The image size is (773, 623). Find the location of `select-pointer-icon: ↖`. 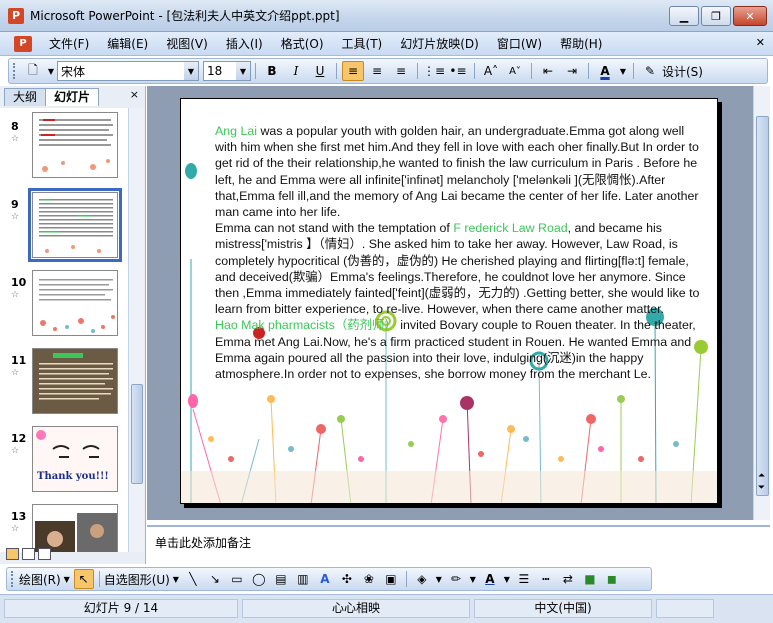

select-pointer-icon: ↖ is located at coordinates (83, 579).